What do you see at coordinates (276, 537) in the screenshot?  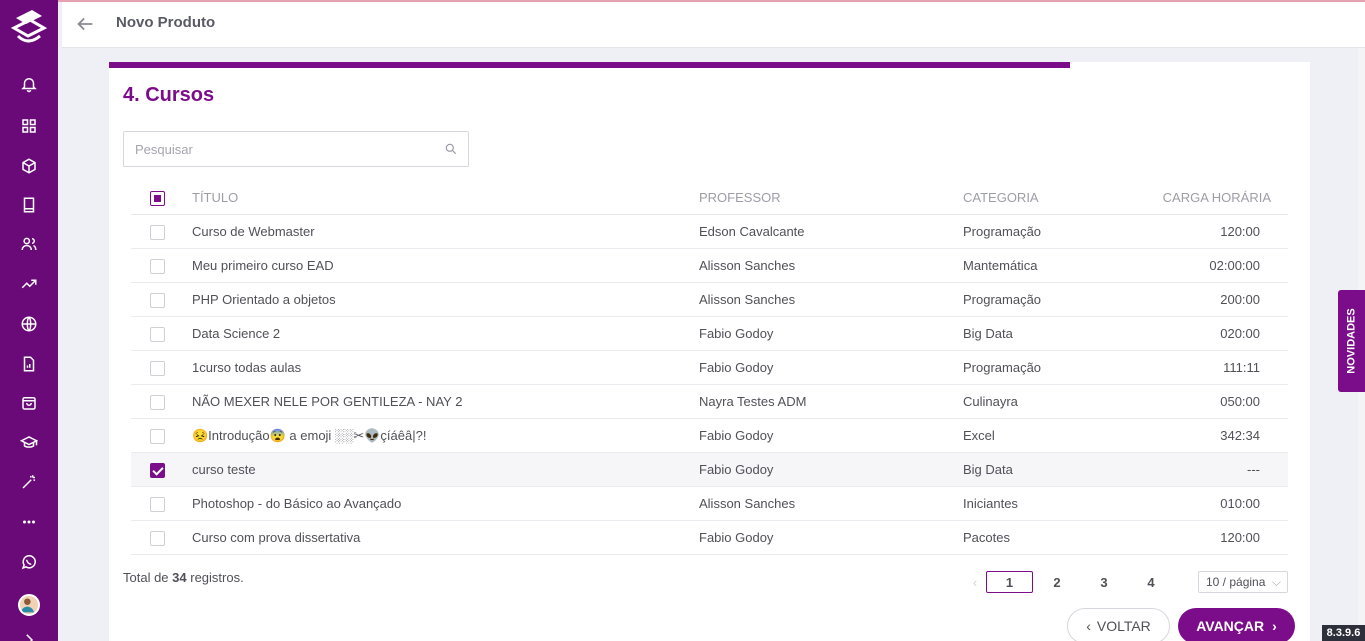 I see `course-title: Curso com prova dissertativa` at bounding box center [276, 537].